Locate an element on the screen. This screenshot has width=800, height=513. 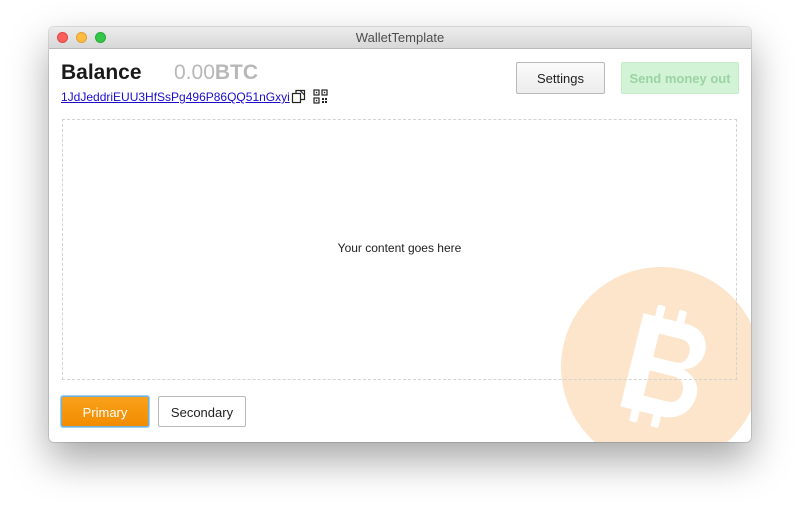
balance-unit: BTC is located at coordinates (236, 72).